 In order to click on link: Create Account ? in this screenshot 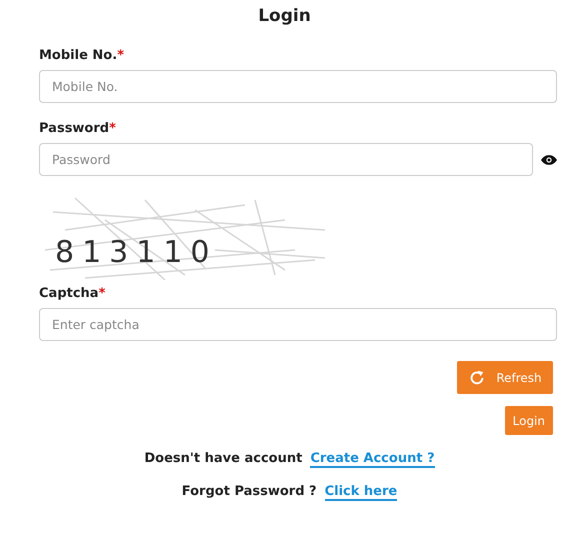, I will do `click(372, 459)`.